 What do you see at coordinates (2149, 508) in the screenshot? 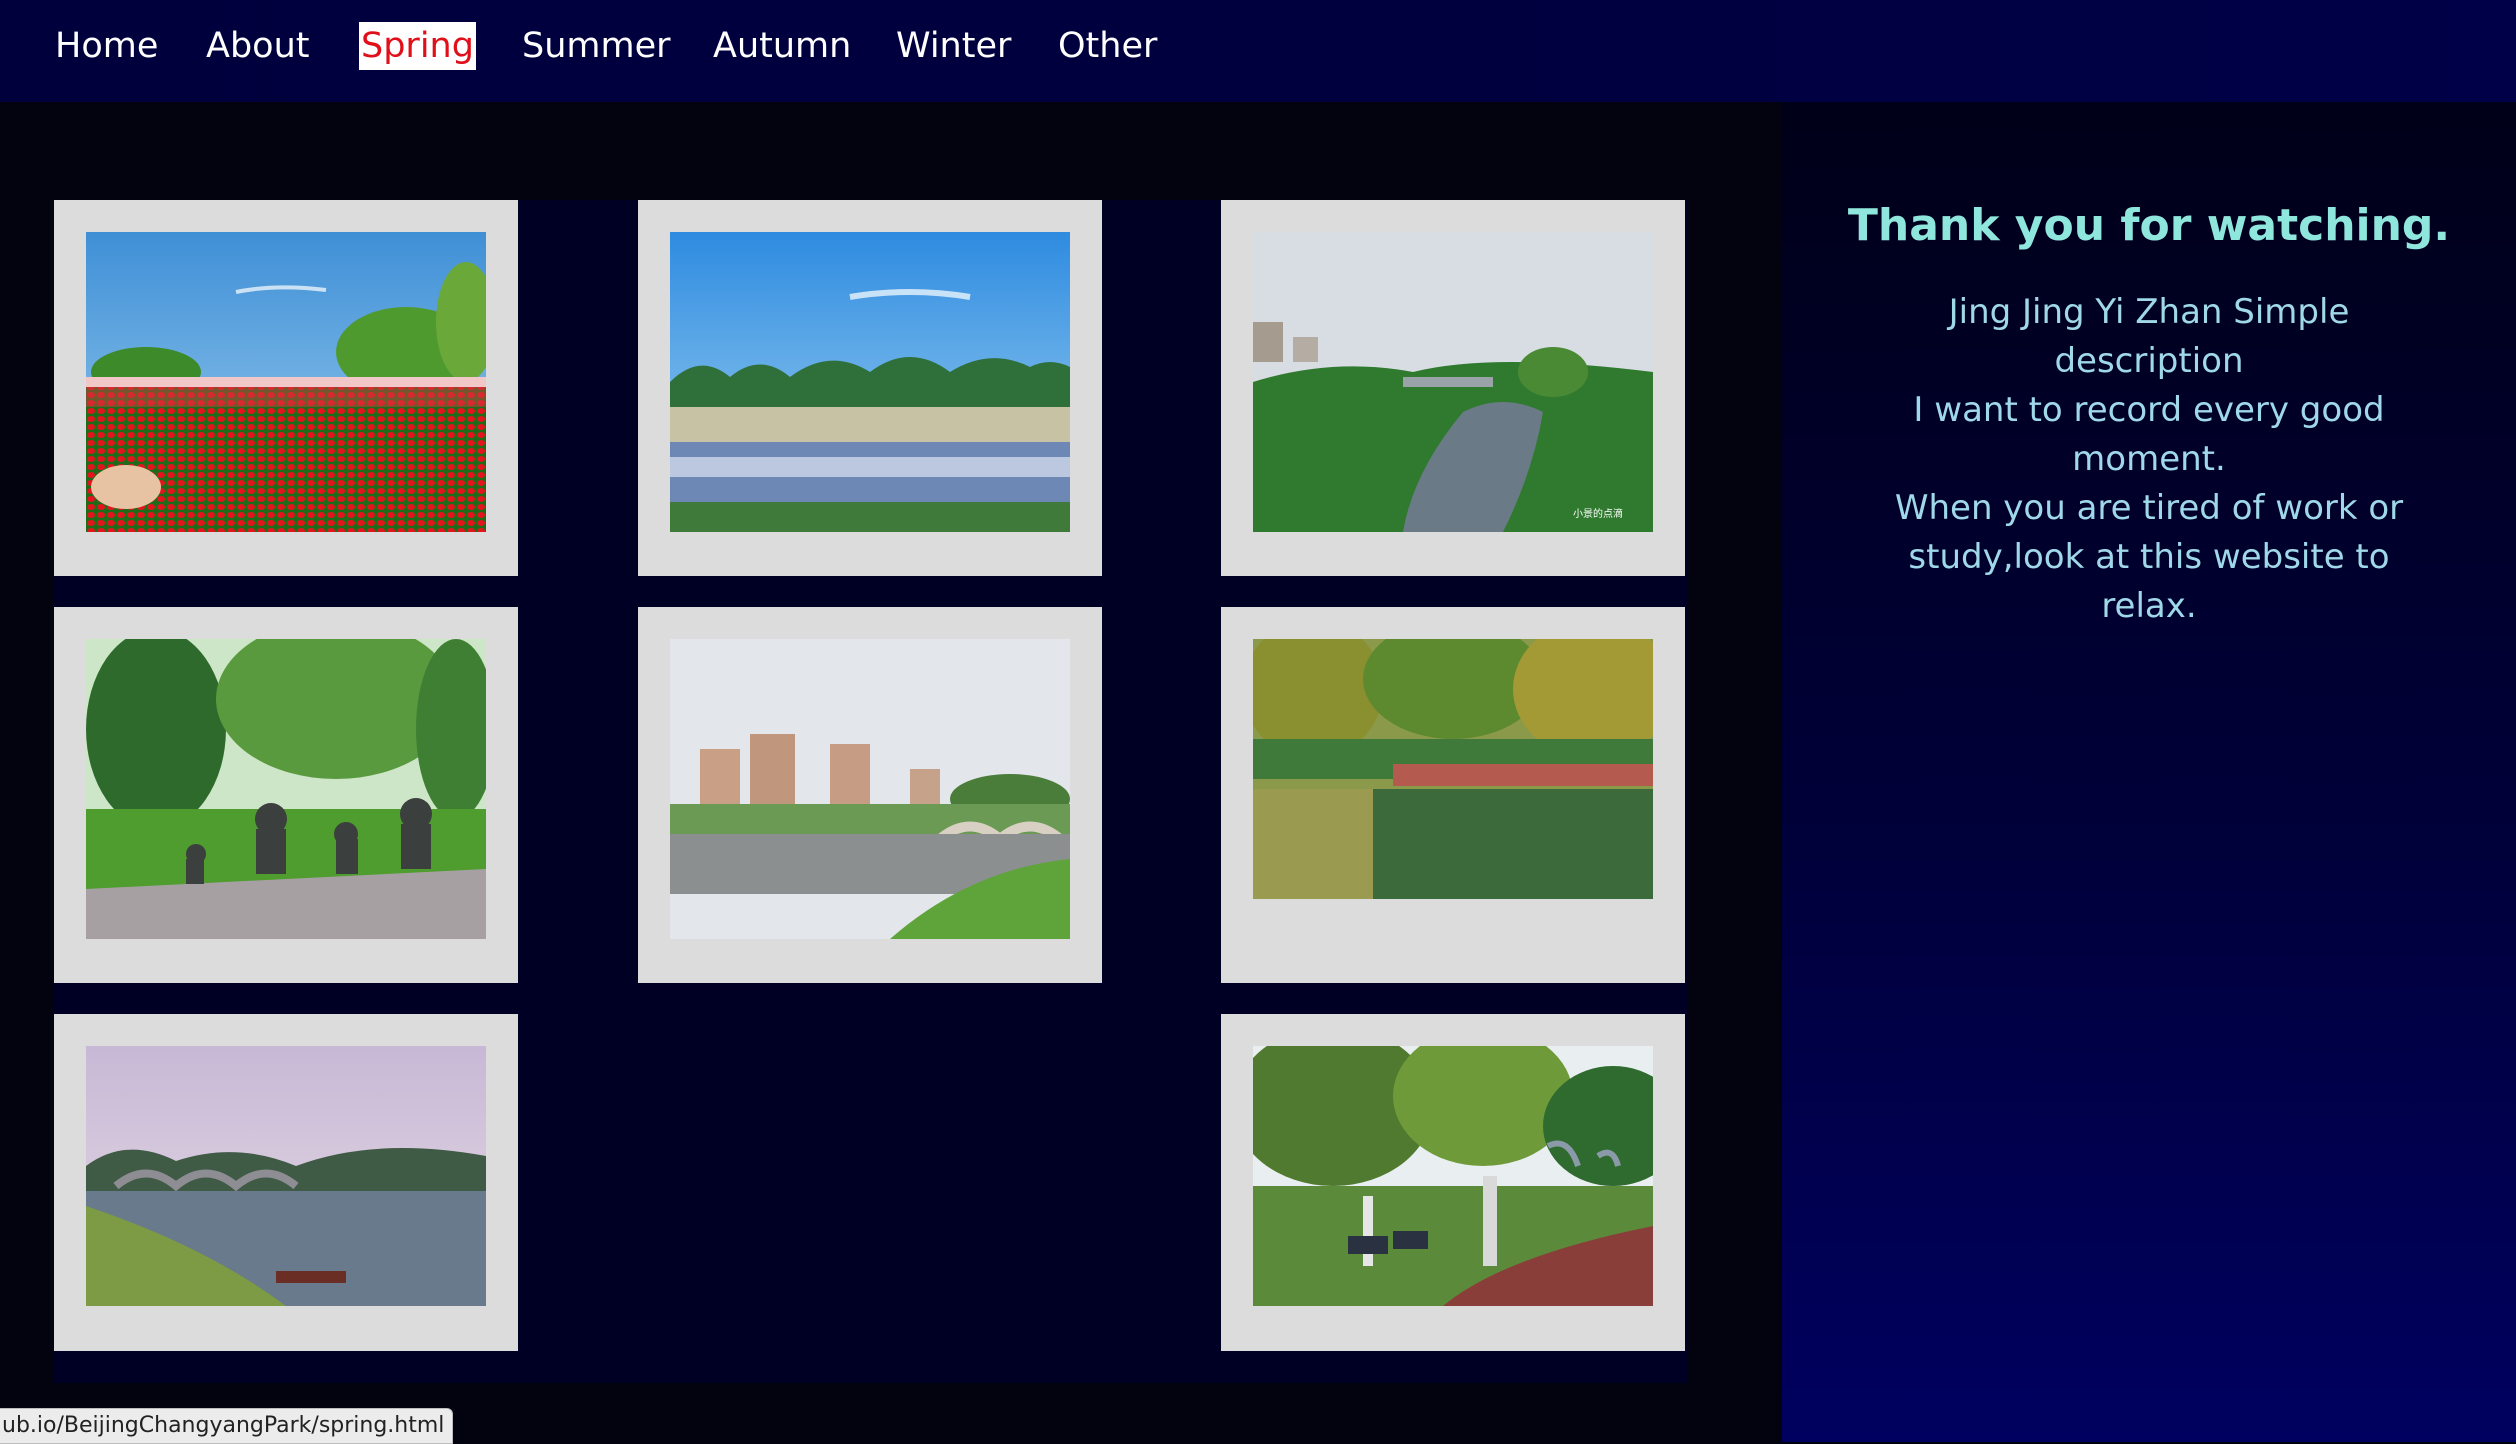
I see `description-line: When you are tired of work or` at bounding box center [2149, 508].